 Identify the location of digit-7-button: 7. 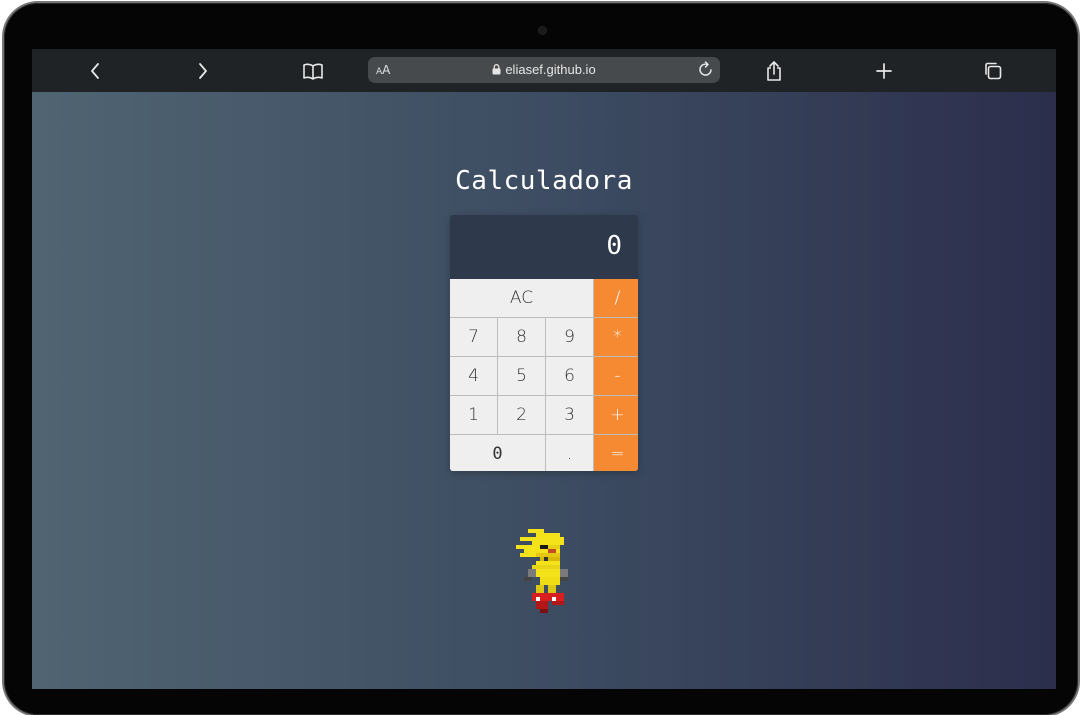
(473, 337).